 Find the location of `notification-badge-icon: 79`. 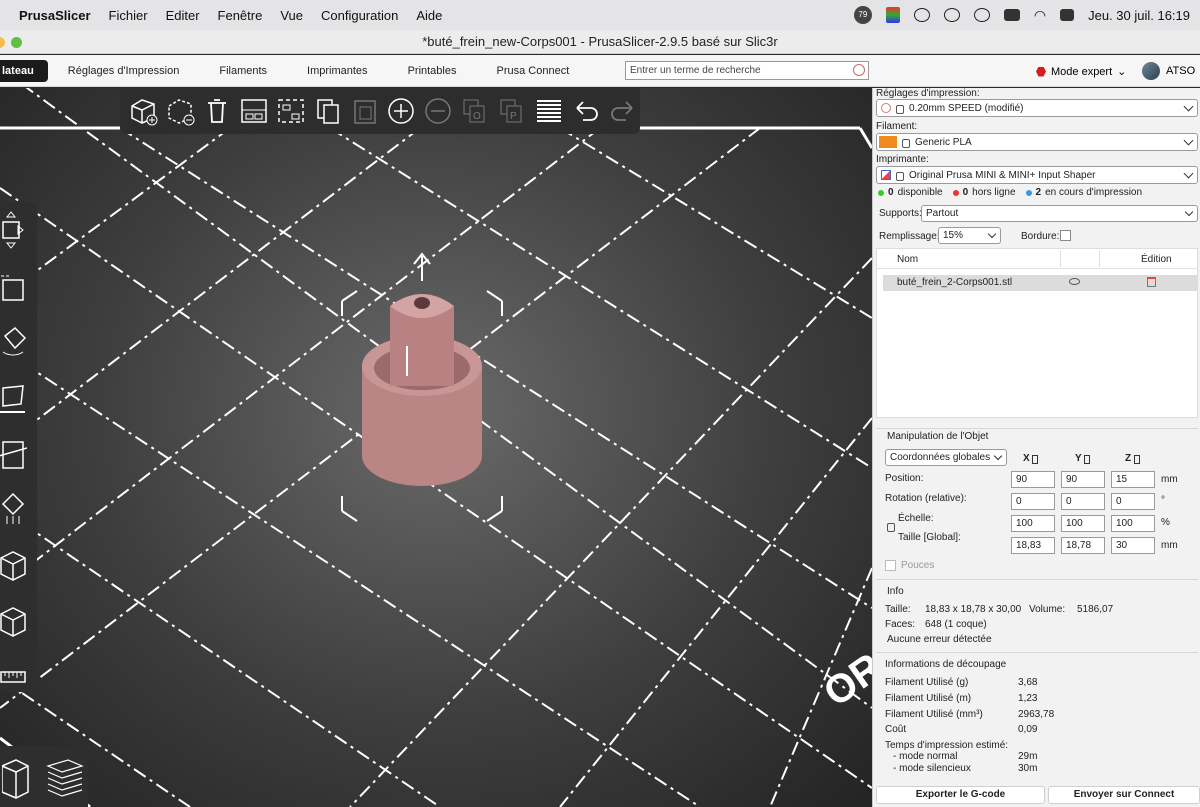

notification-badge-icon: 79 is located at coordinates (862, 15).